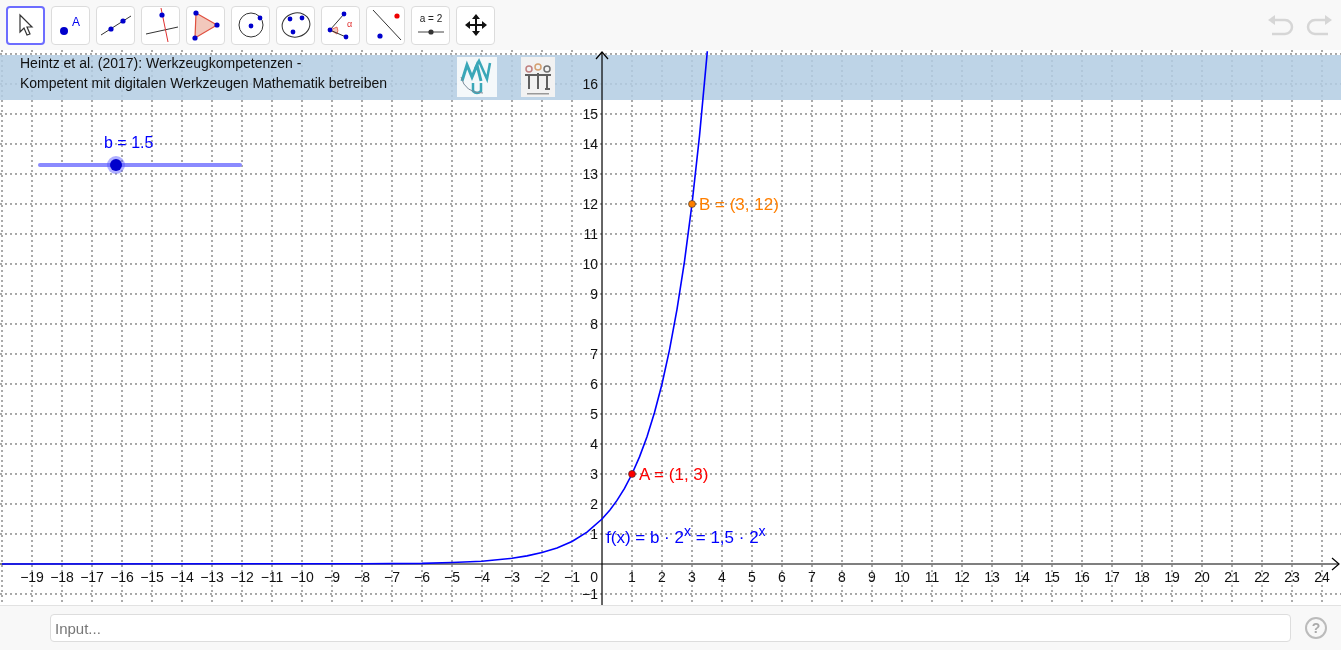 The image size is (1341, 650). I want to click on tick-label: −9, so click(332, 577).